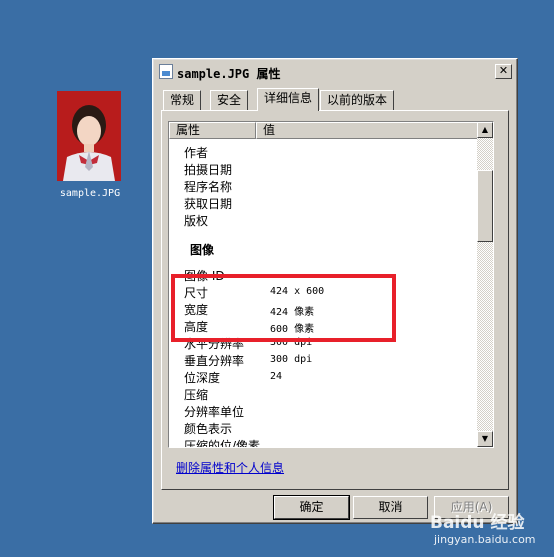 Image resolution: width=554 pixels, height=557 pixels. I want to click on arrow-up-icon: ▲, so click(485, 129).